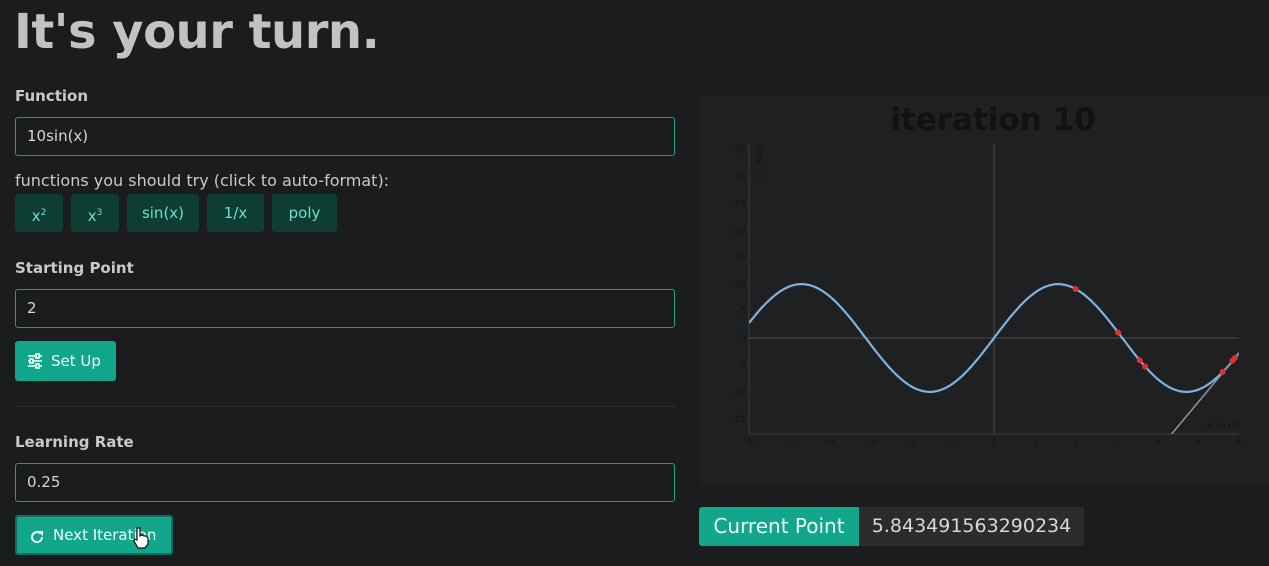 This screenshot has height=566, width=1269. I want to click on y-tick-label: 20, so click(741, 231).